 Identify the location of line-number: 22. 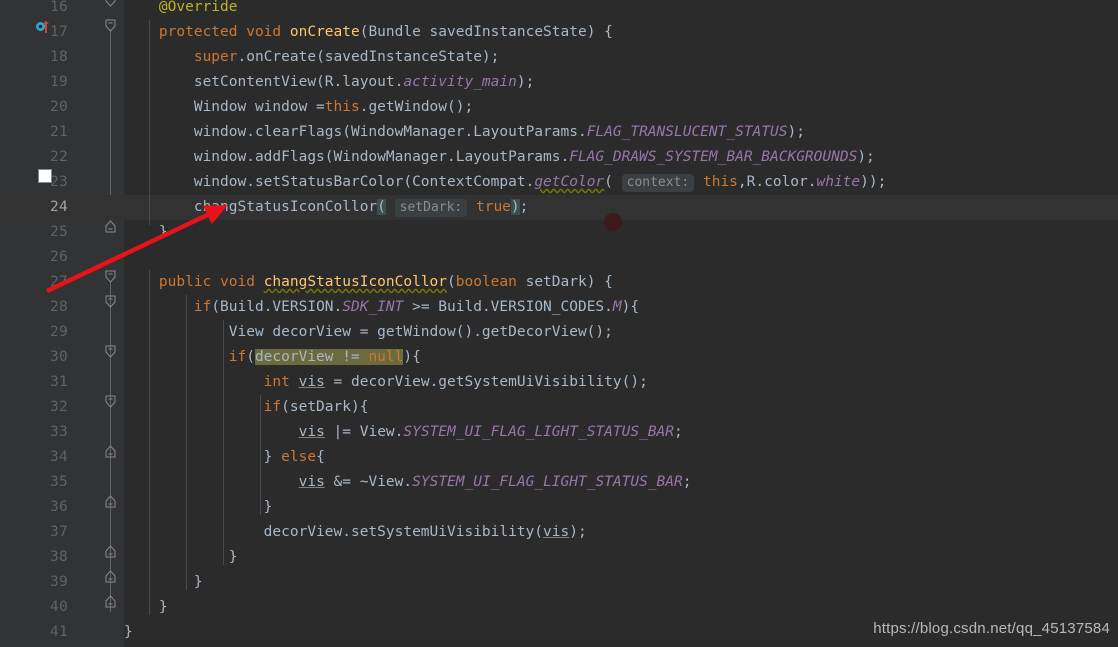
(58, 157).